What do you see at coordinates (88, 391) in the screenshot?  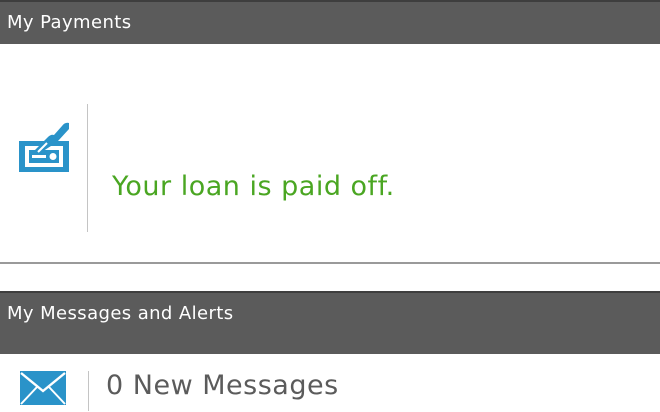 I see `messages-divider-line` at bounding box center [88, 391].